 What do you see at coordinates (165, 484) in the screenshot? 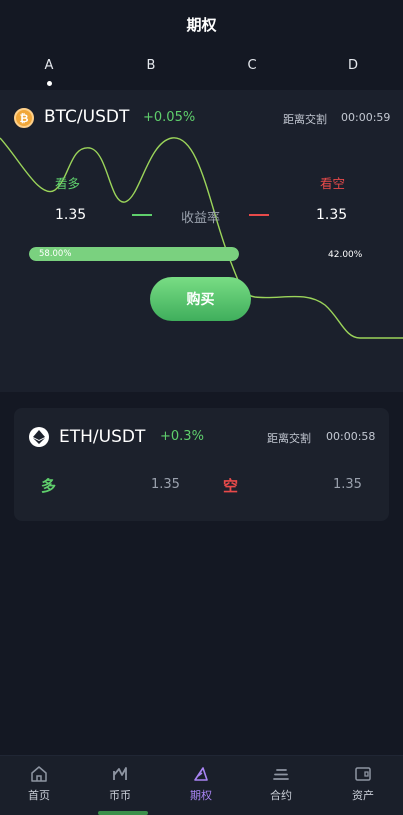
I see `eth-long-price: 1.35` at bounding box center [165, 484].